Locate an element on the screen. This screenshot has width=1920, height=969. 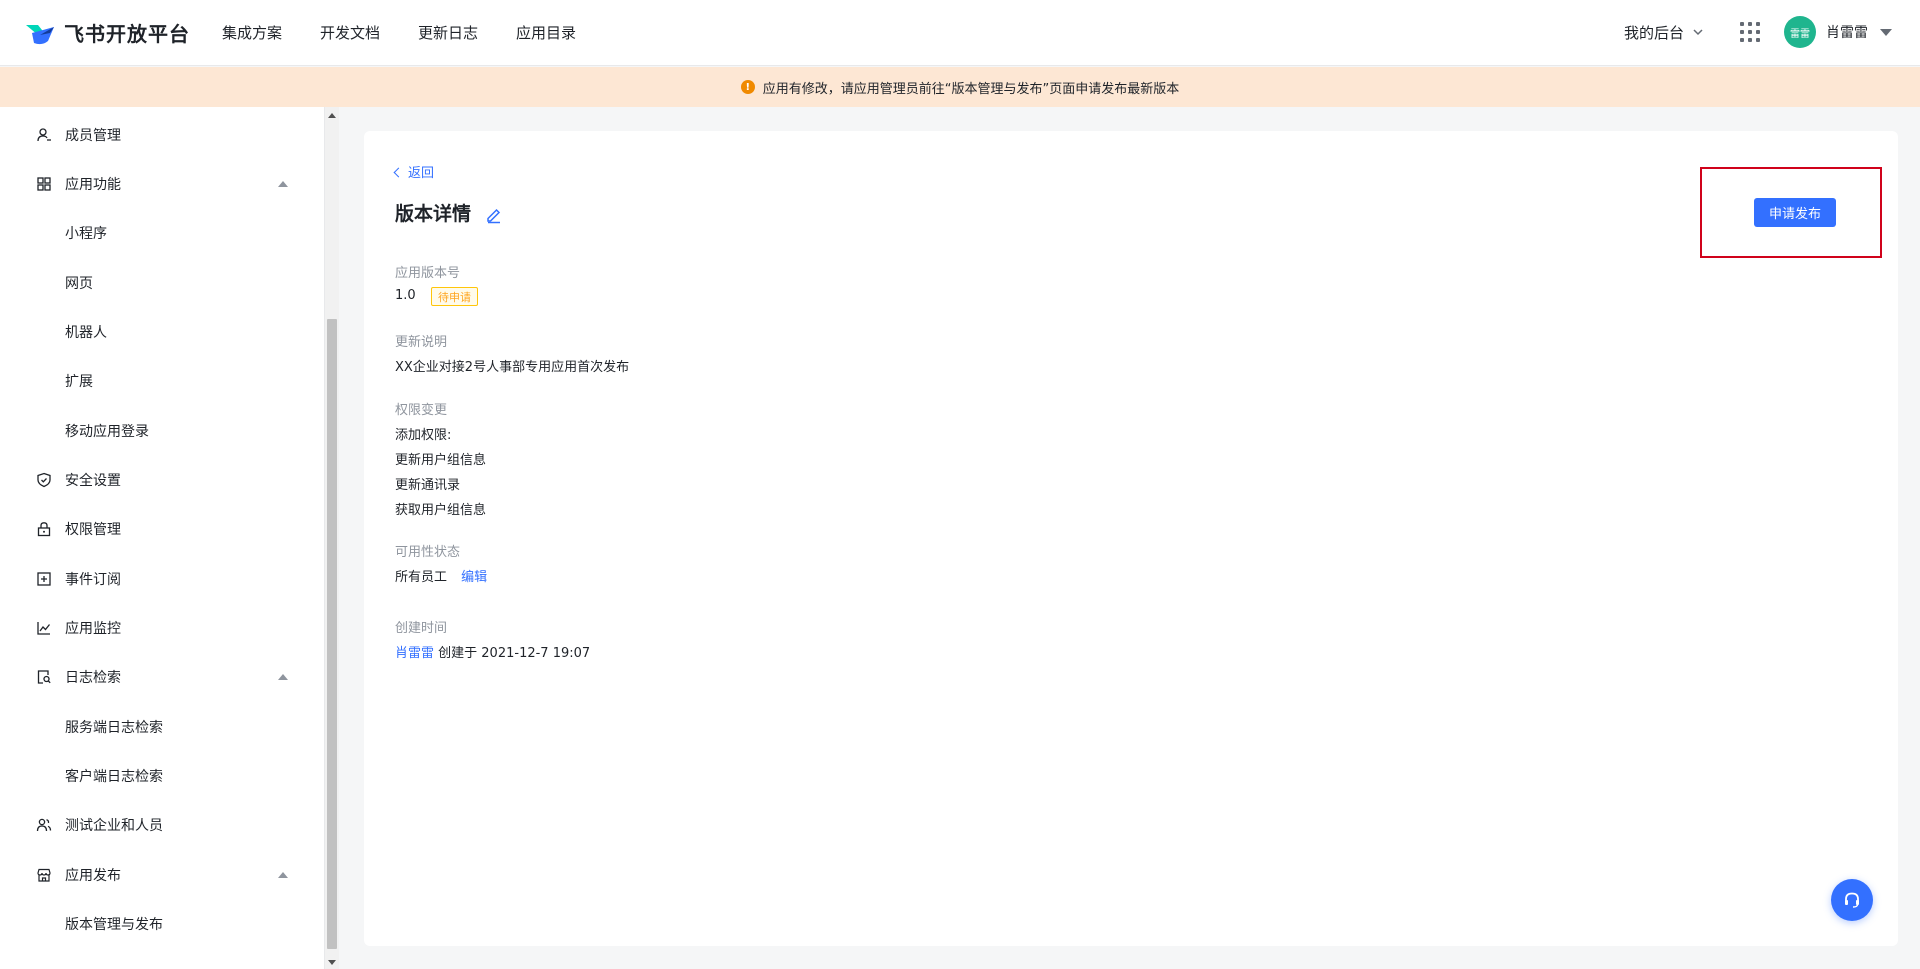
permission-changes-label: 权限变更 is located at coordinates (421, 410).